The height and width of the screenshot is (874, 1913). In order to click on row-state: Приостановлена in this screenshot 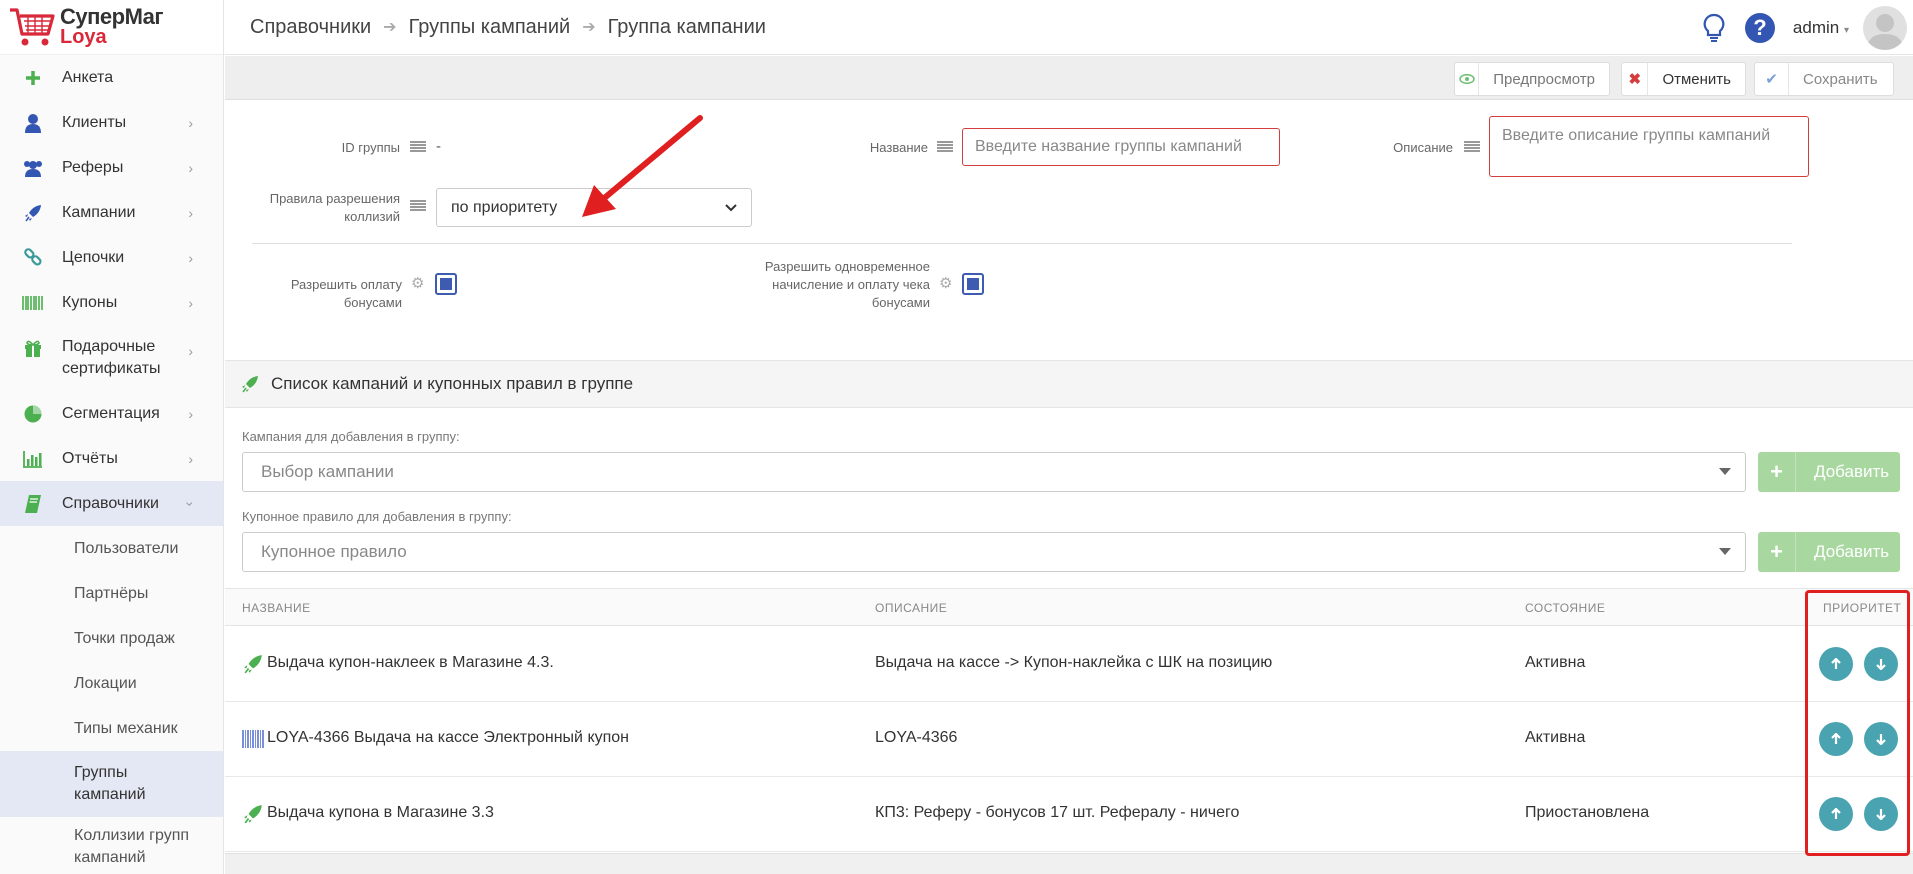, I will do `click(1587, 812)`.